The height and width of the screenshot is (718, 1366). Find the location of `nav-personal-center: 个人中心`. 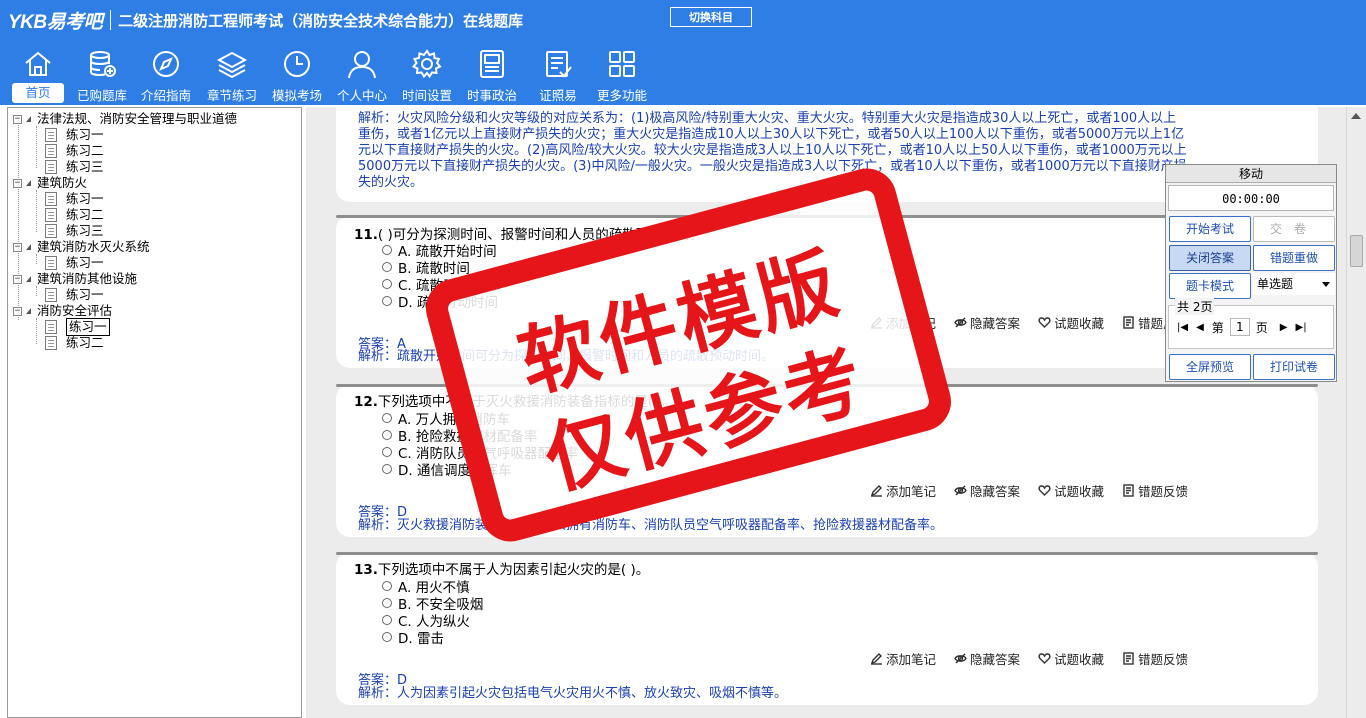

nav-personal-center: 个人中心 is located at coordinates (362, 75).